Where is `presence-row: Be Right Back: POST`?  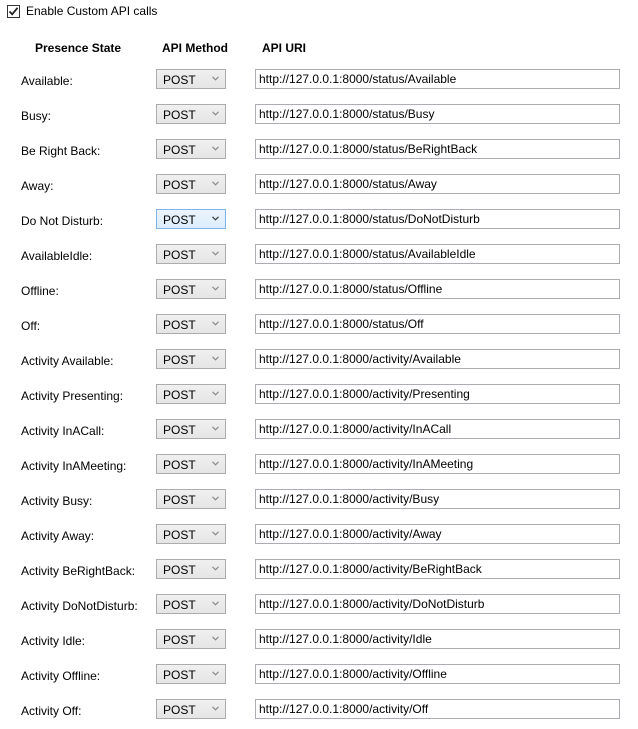 presence-row: Be Right Back: POST is located at coordinates (319, 151).